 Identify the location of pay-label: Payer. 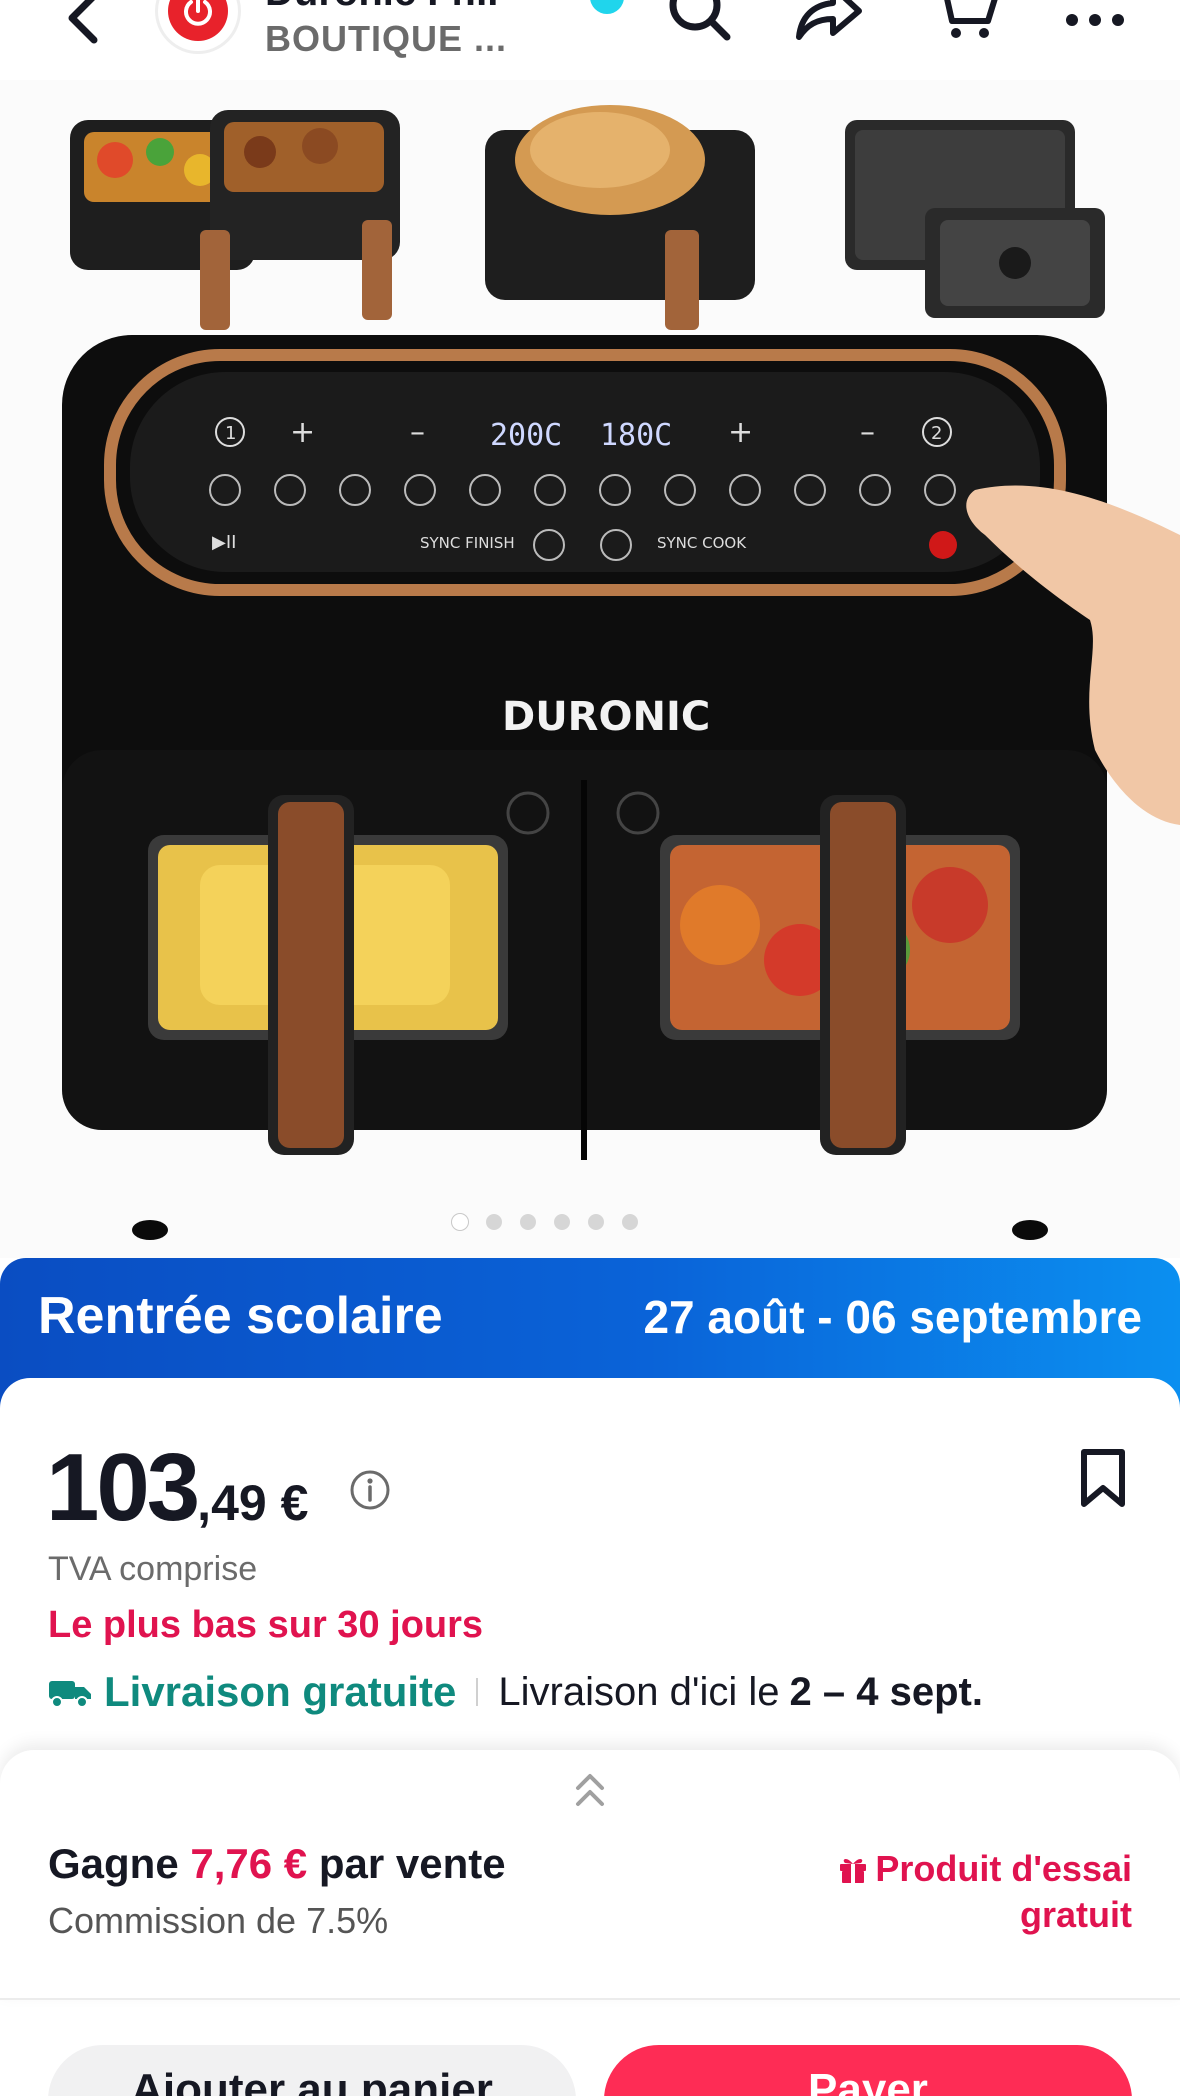
(868, 2080).